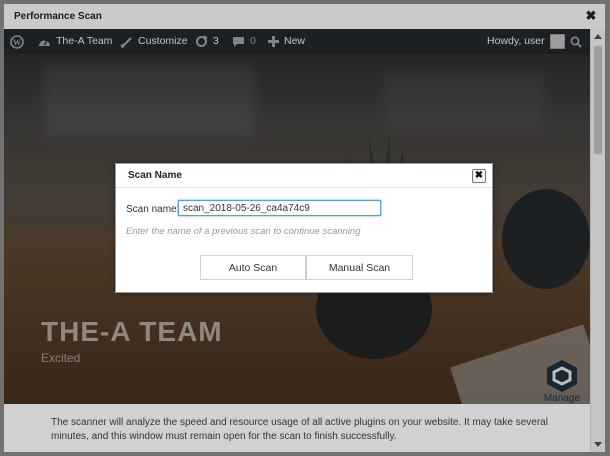  What do you see at coordinates (155, 175) in the screenshot?
I see `dialog-title: Scan Name` at bounding box center [155, 175].